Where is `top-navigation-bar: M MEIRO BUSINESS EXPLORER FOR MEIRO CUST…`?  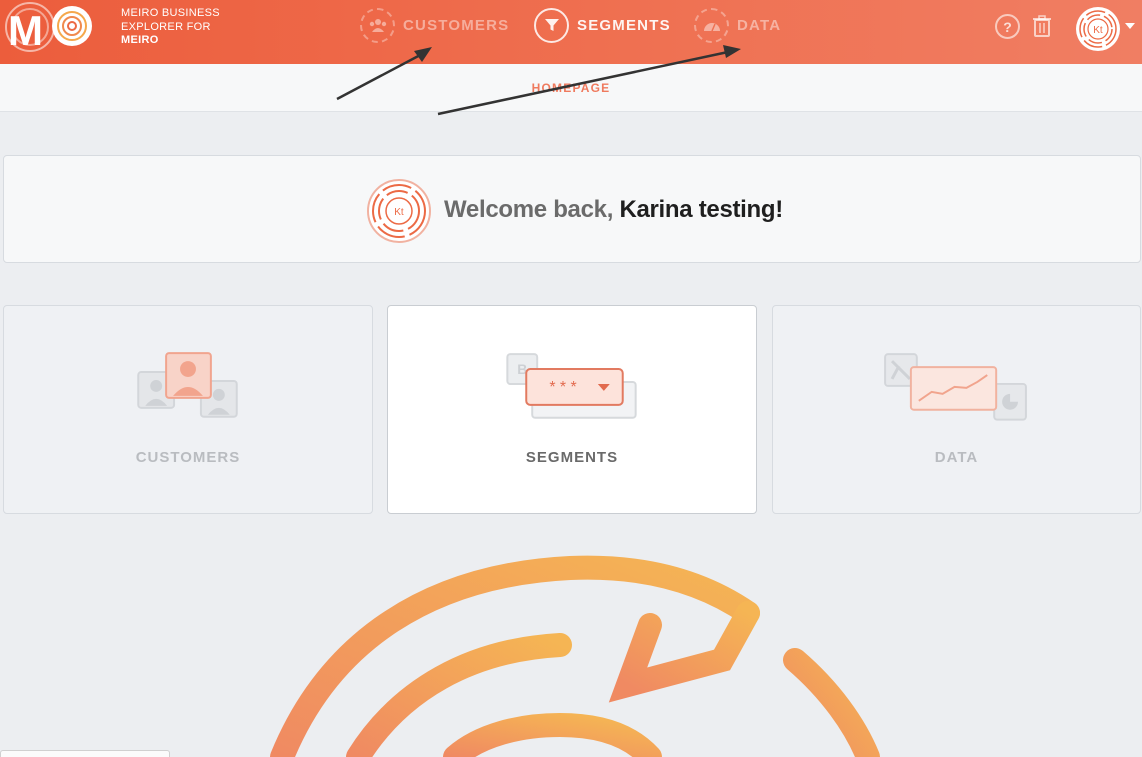
top-navigation-bar: M MEIRO BUSINESS EXPLORER FOR MEIRO CUST… is located at coordinates (571, 32).